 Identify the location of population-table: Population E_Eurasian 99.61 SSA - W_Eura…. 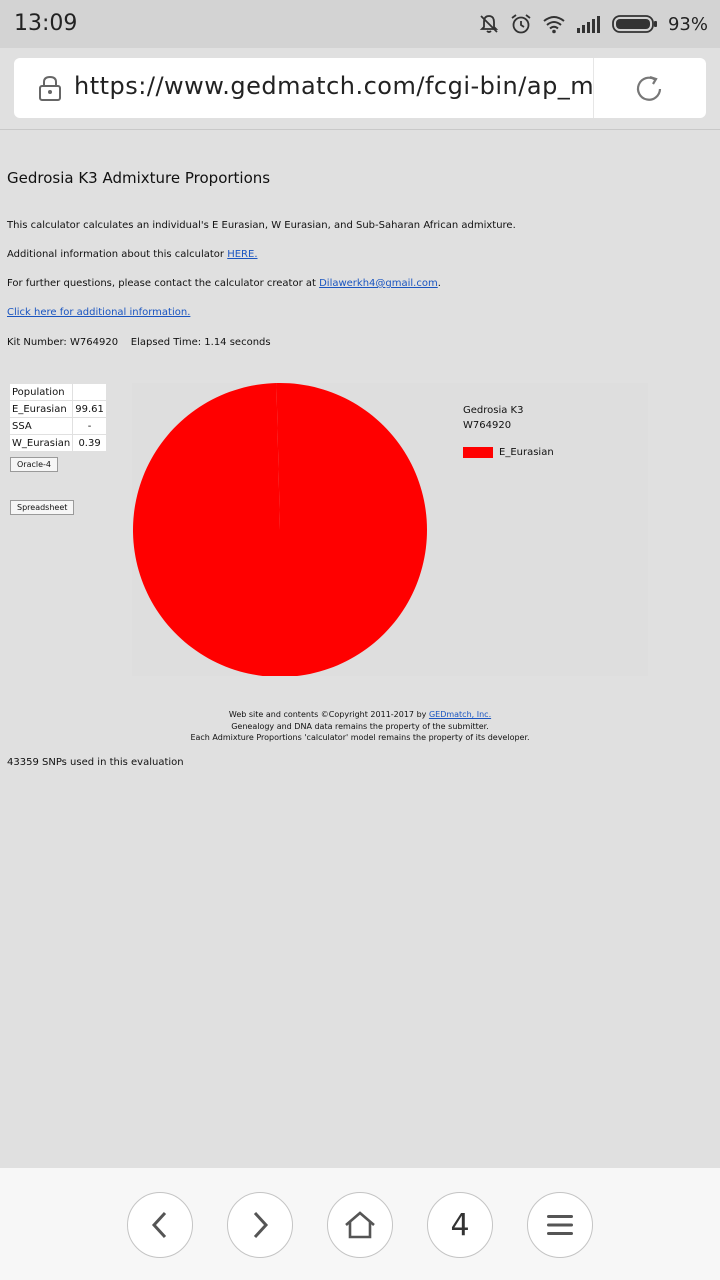
(57, 417).